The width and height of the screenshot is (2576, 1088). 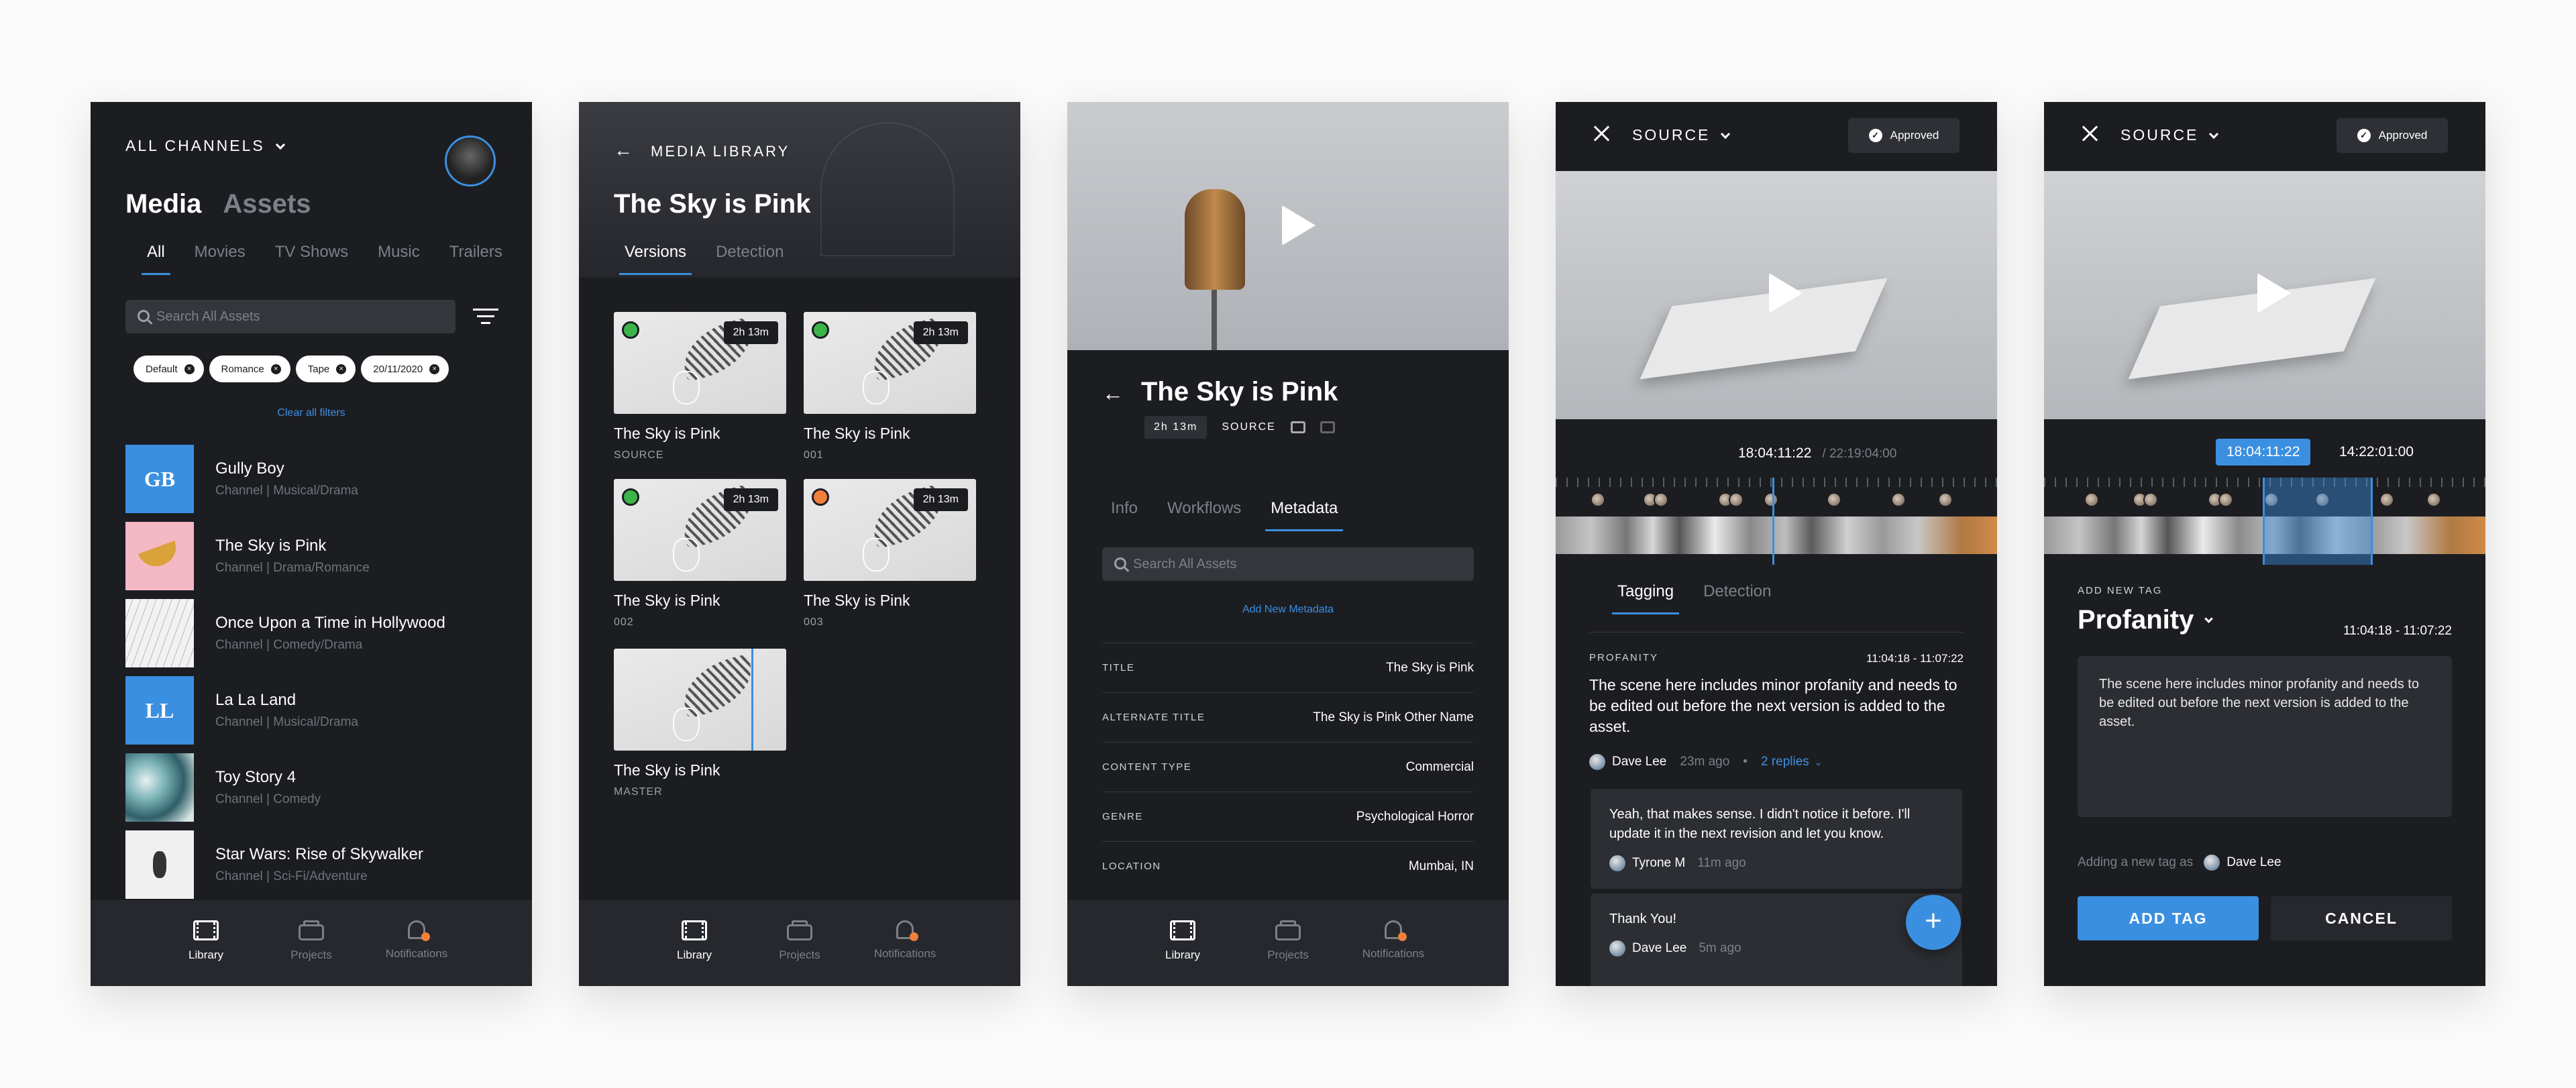 I want to click on tab-all: All, so click(x=156, y=259).